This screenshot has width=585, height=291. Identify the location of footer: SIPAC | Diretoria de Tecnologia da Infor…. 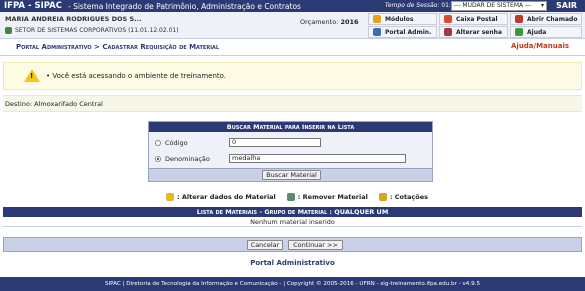
(292, 284).